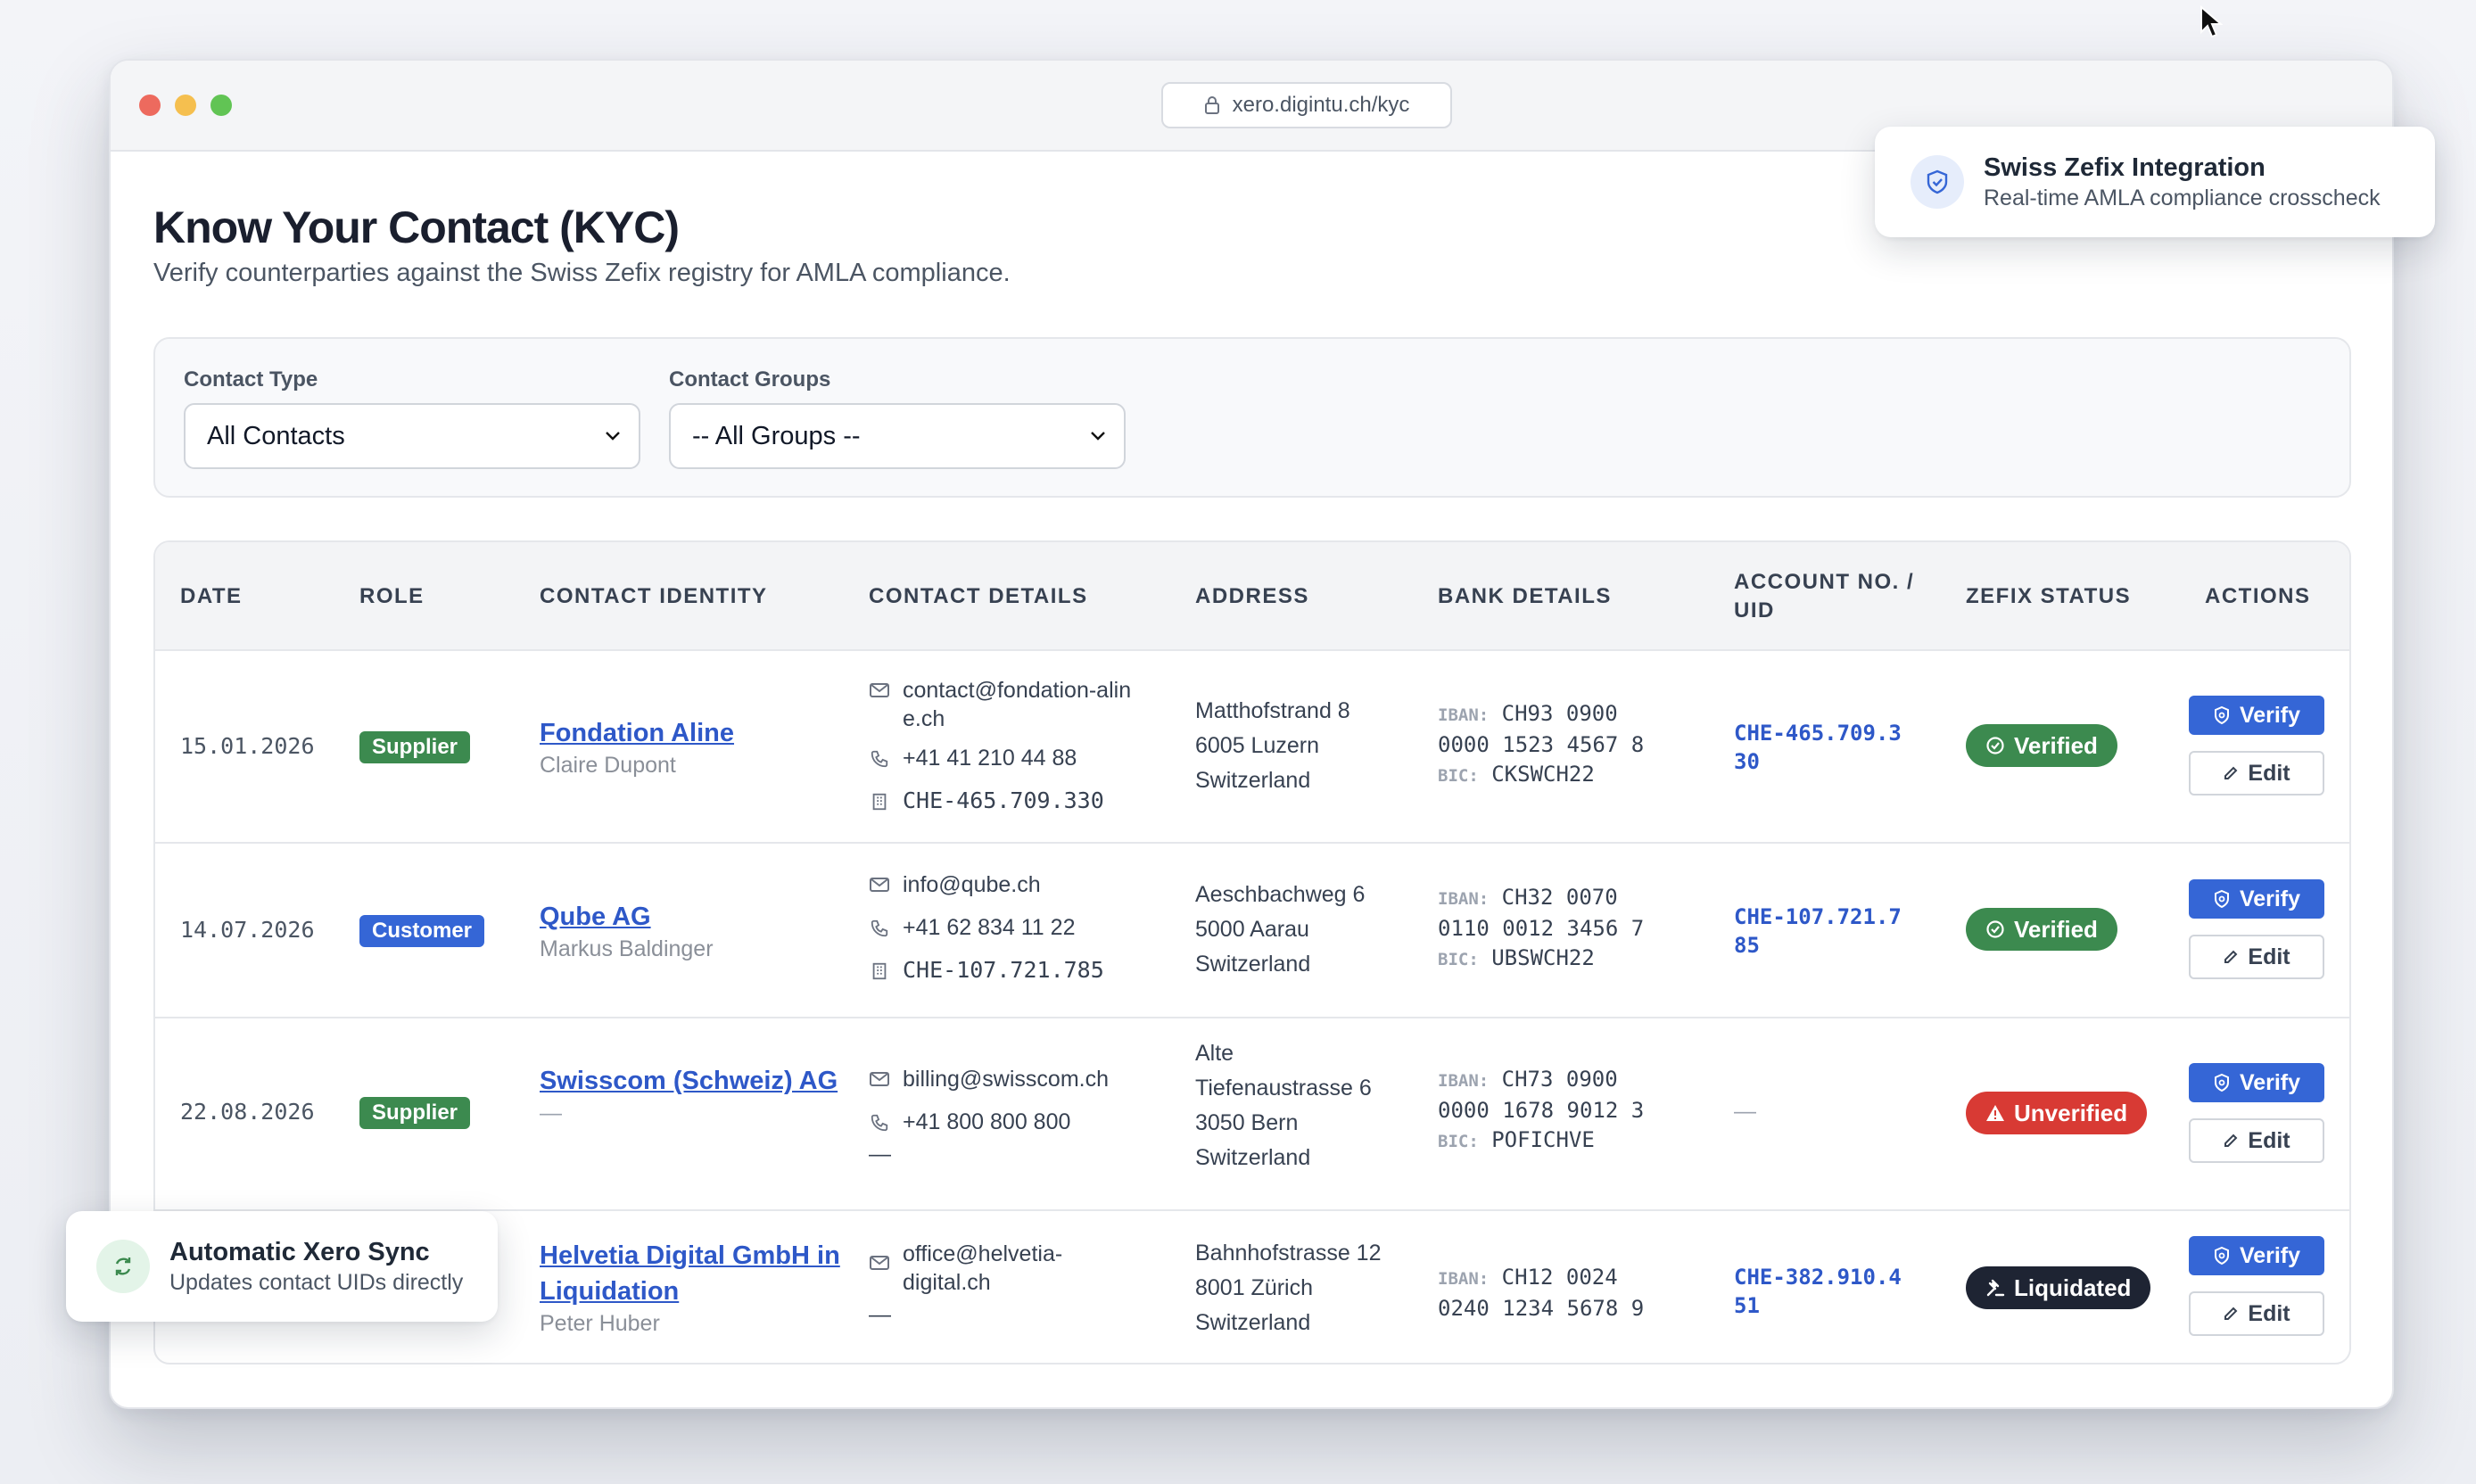 The image size is (2476, 1484). What do you see at coordinates (691, 733) in the screenshot?
I see `contact-name-link: Fondation Aline` at bounding box center [691, 733].